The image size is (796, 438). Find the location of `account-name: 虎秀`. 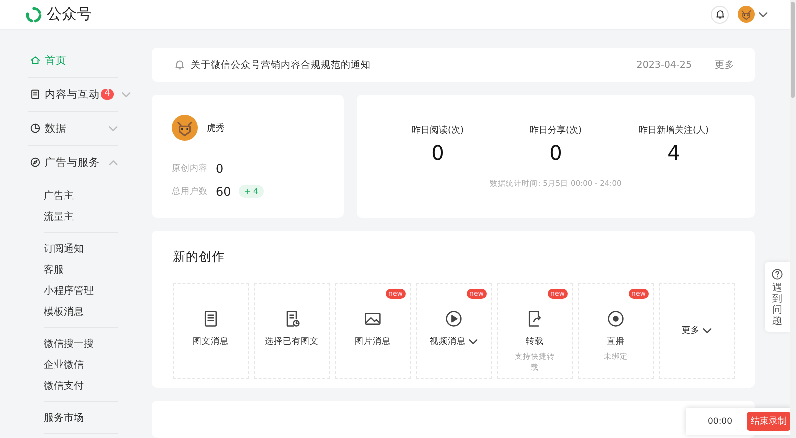

account-name: 虎秀 is located at coordinates (216, 128).